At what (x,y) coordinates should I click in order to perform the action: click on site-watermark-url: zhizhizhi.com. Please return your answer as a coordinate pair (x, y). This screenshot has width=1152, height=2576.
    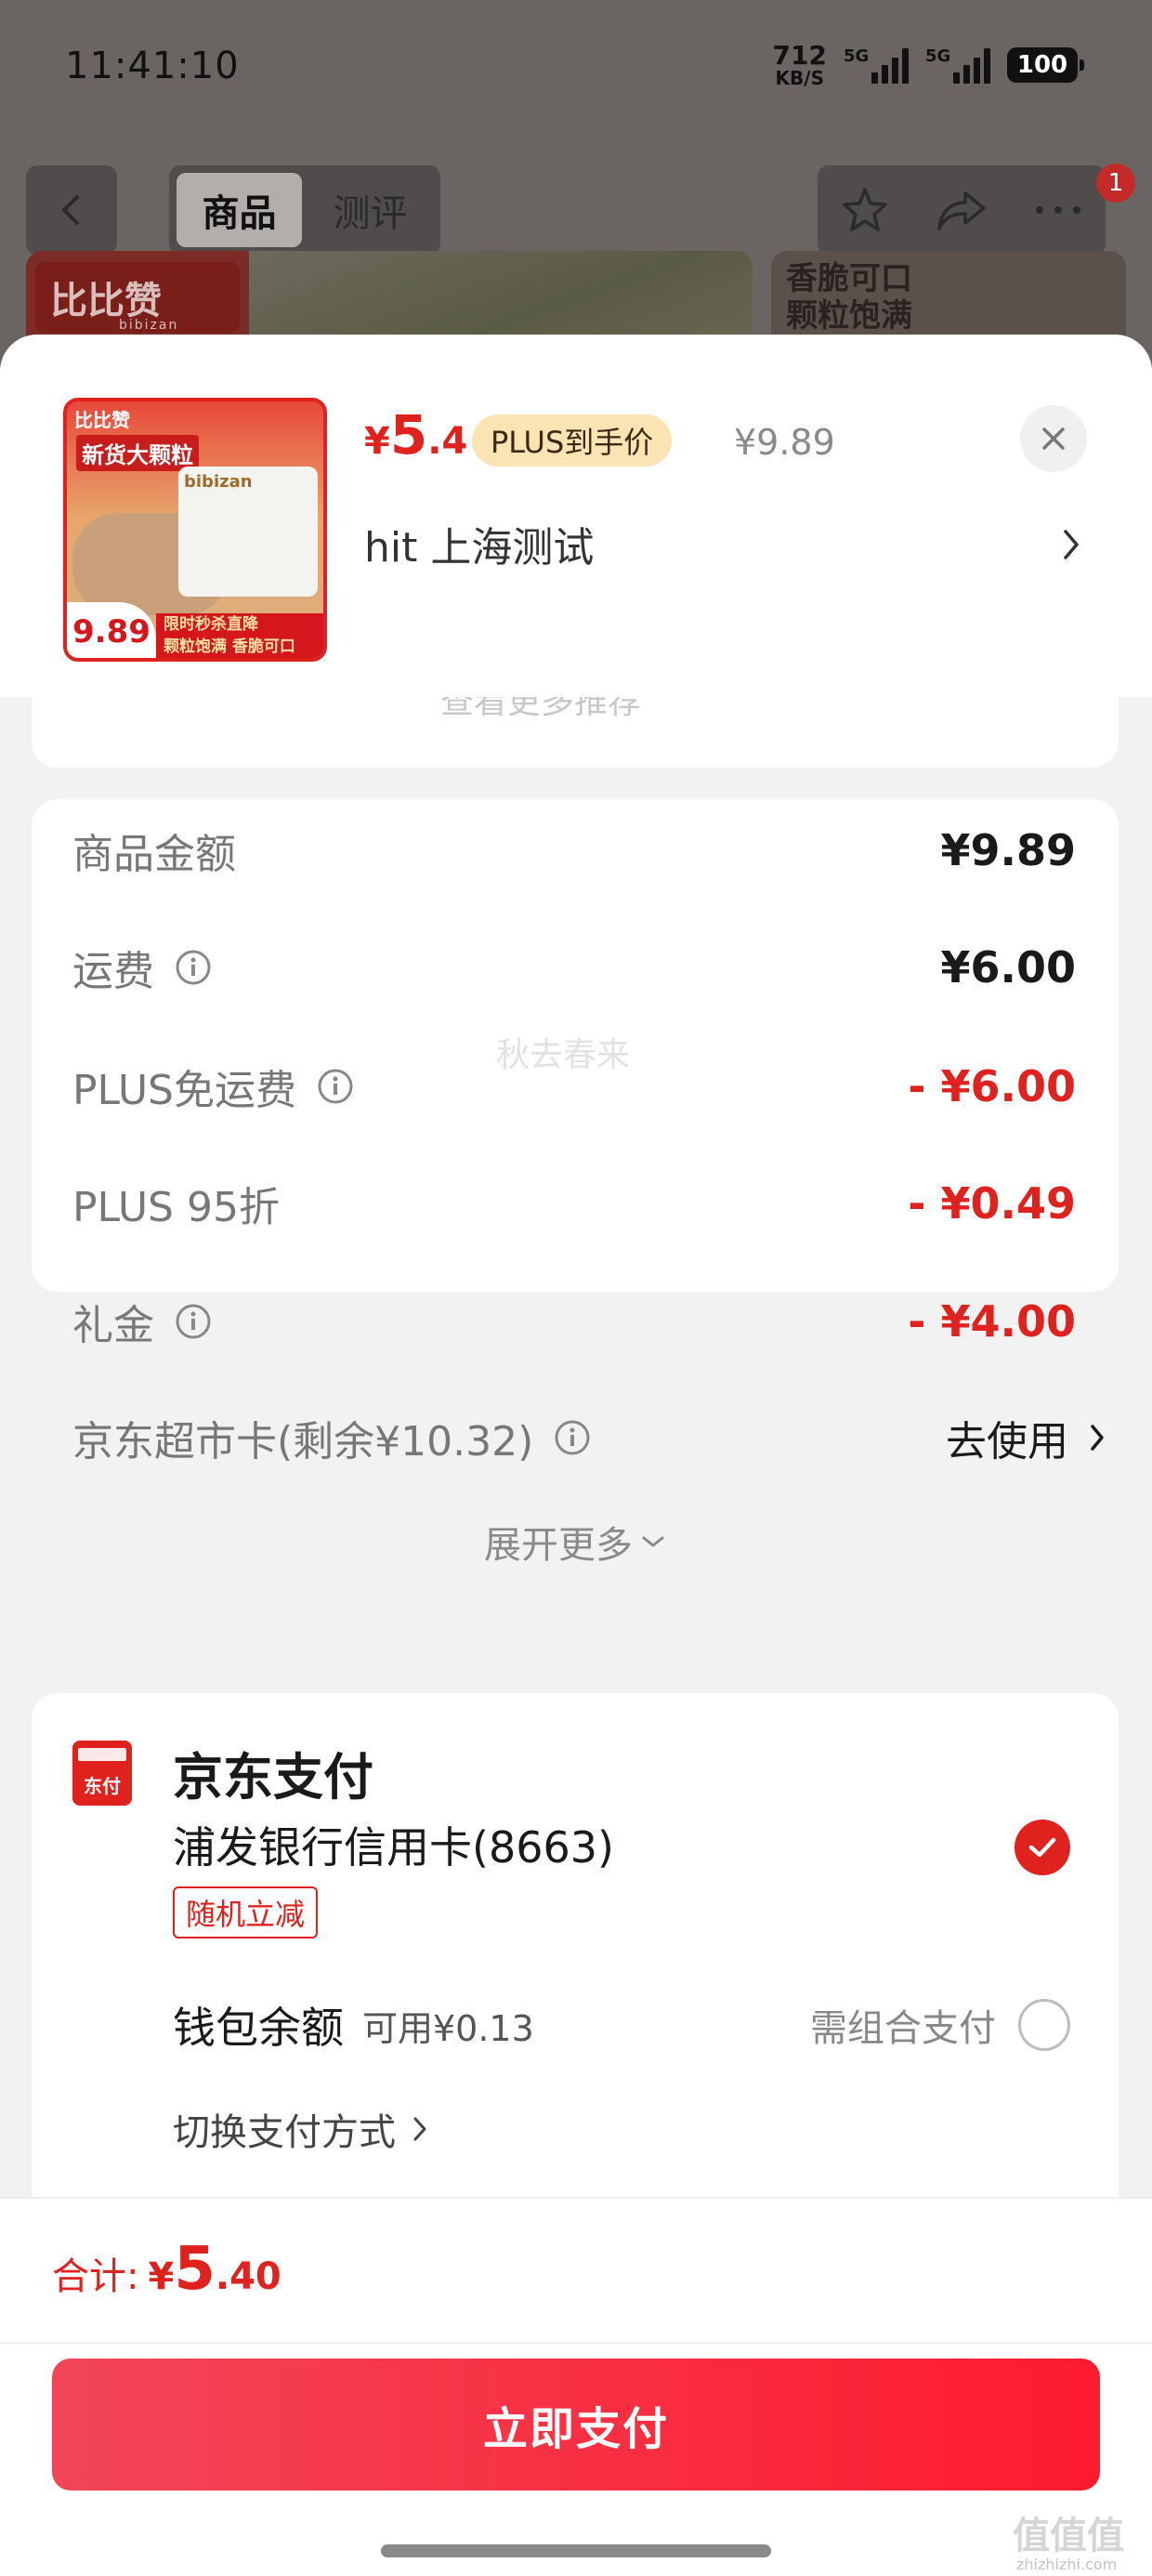
    Looking at the image, I should click on (1067, 2564).